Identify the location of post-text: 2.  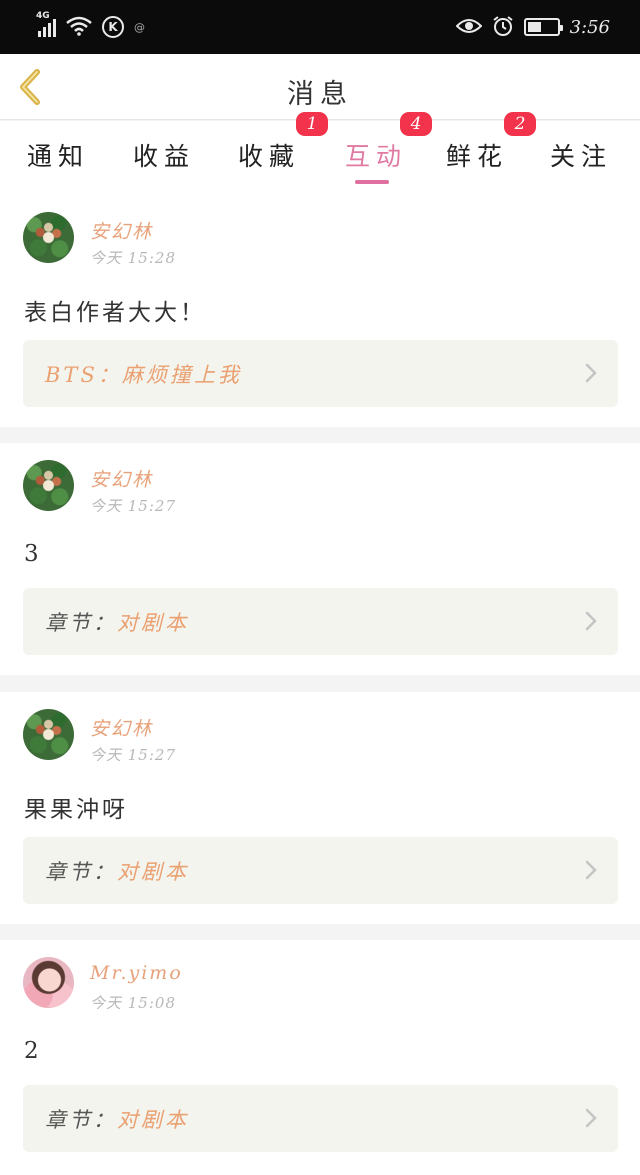
(33, 1051).